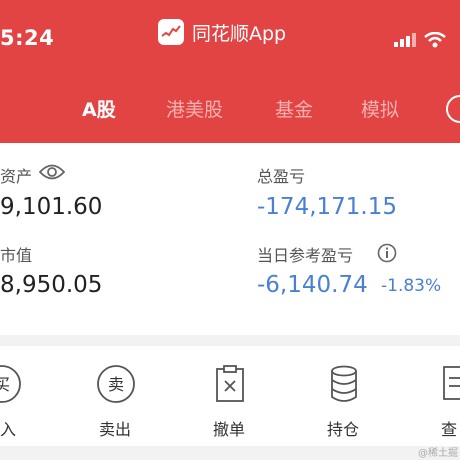  Describe the element at coordinates (230, 386) in the screenshot. I see `cancel-order-icon` at that location.